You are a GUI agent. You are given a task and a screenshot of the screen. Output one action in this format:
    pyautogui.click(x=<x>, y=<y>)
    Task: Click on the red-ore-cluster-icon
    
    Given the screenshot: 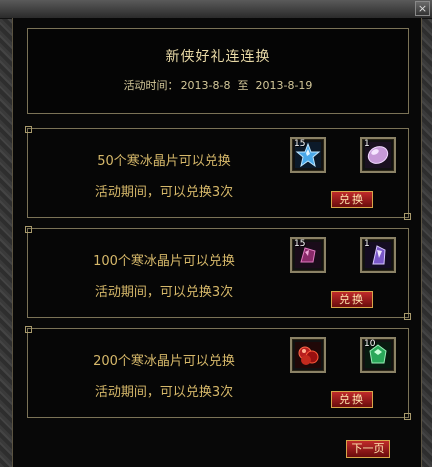 What is the action you would take?
    pyautogui.click(x=308, y=355)
    